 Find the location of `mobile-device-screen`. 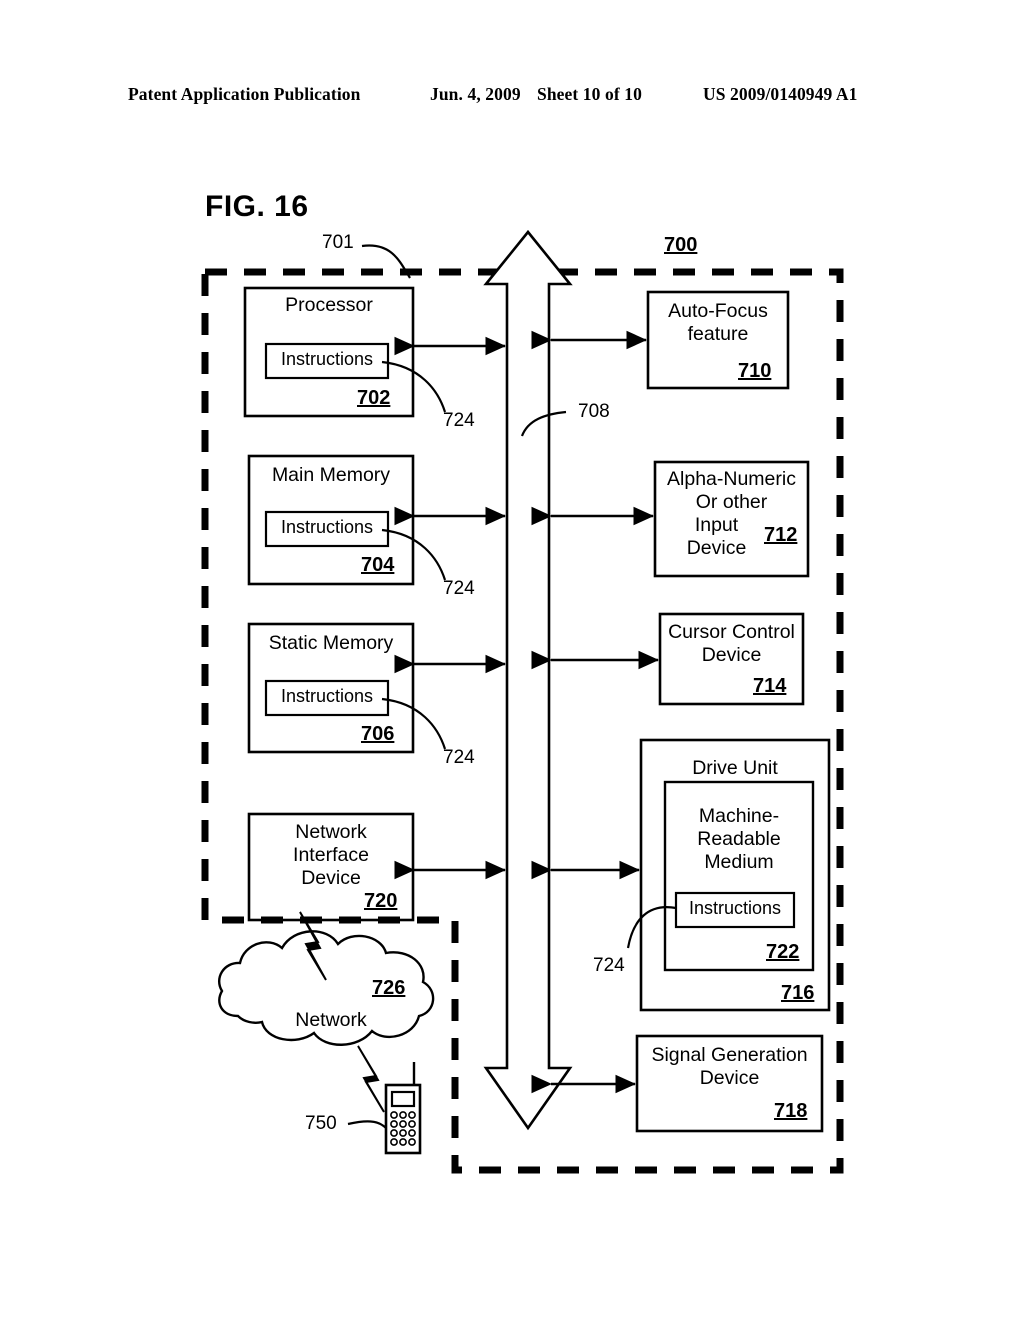

mobile-device-screen is located at coordinates (403, 1099).